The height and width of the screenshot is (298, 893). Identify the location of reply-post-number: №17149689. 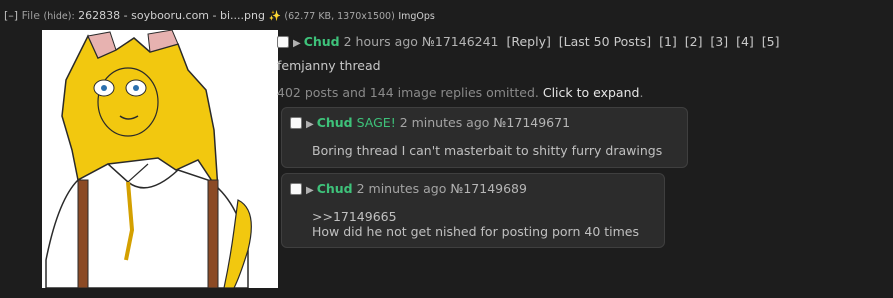
(488, 188).